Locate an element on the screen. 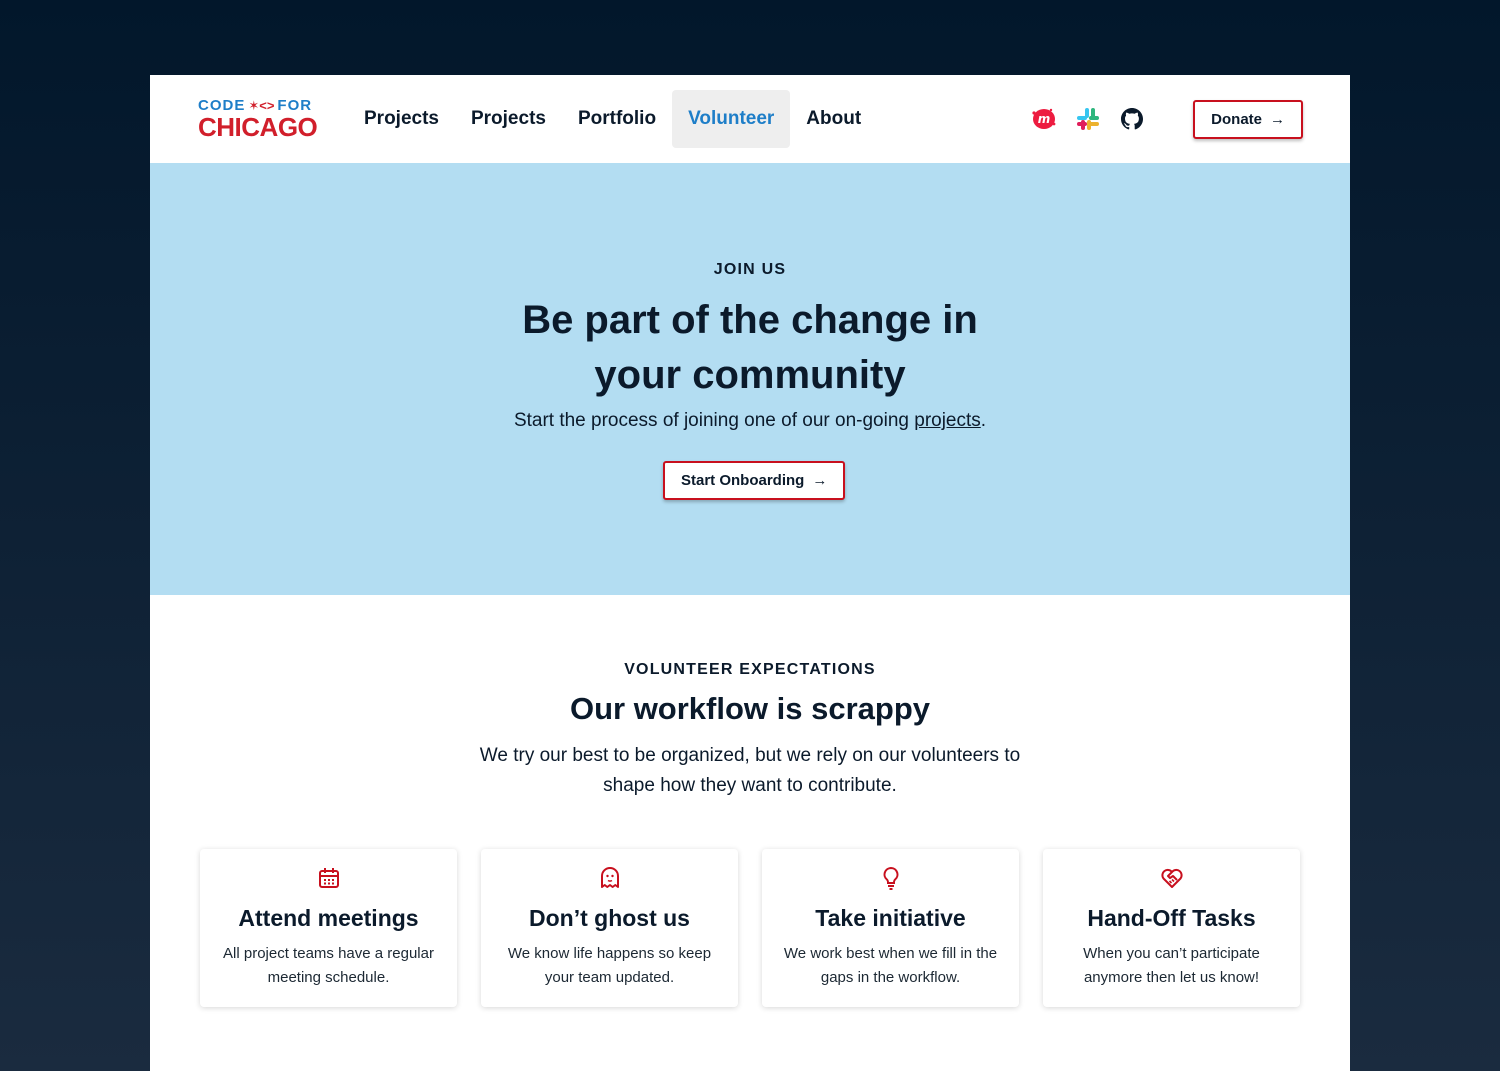 This screenshot has width=1500, height=1071. meetup-icon: m is located at coordinates (1044, 119).